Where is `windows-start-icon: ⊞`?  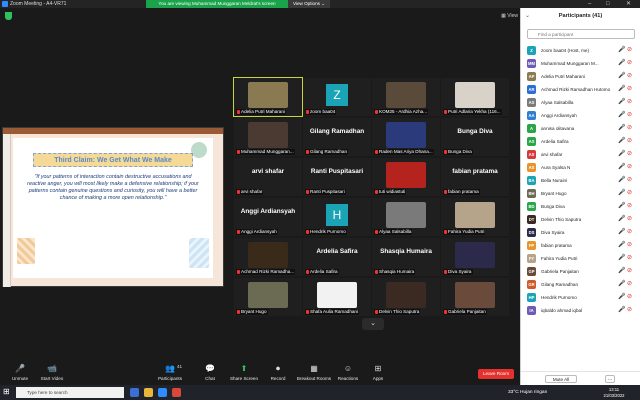
windows-start-icon: ⊞ is located at coordinates (7, 392).